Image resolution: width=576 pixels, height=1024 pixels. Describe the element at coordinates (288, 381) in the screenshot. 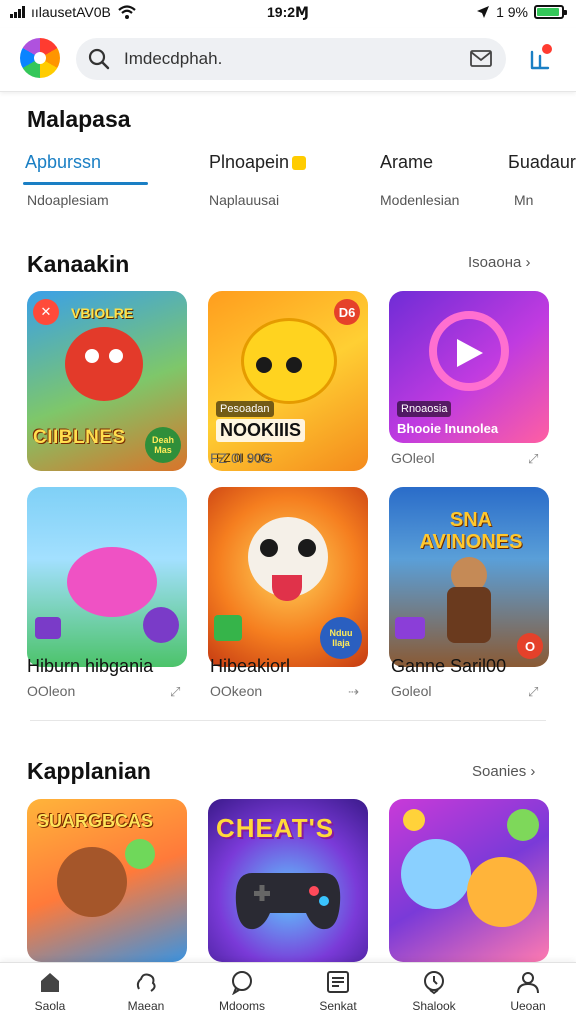

I see `game-card-2: D6 Pesoadan NOOKIIIS FZ 0I 90G` at that location.